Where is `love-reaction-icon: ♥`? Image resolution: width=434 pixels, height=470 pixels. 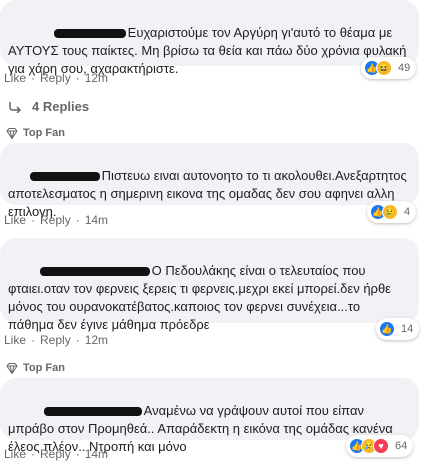 love-reaction-icon: ♥ is located at coordinates (381, 446).